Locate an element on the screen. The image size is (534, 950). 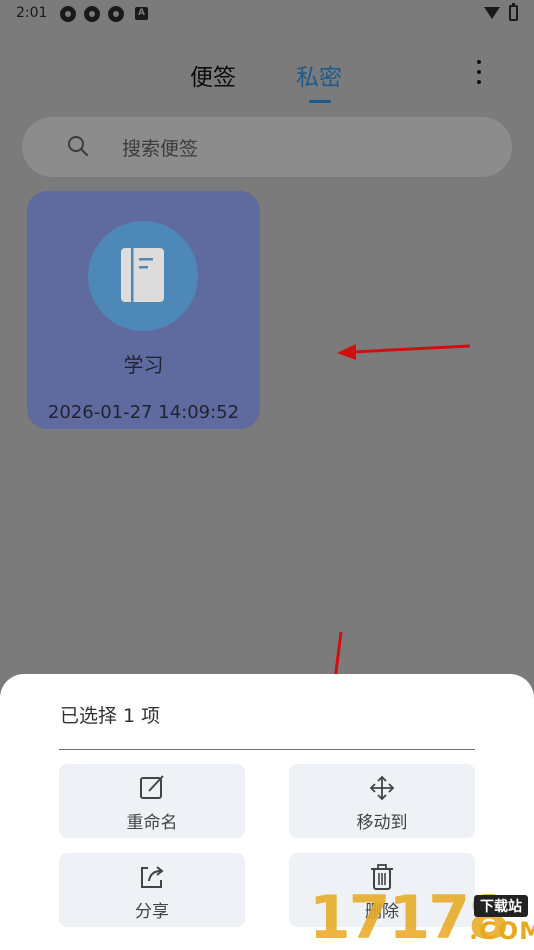
move-to-button: 移动到 is located at coordinates (382, 801).